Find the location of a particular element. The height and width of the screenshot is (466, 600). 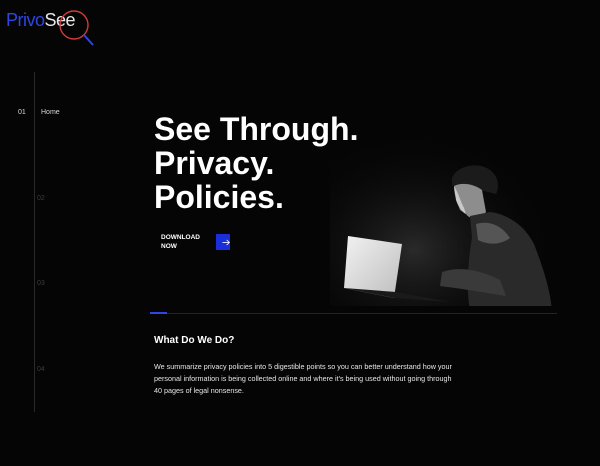

download-now-label: DOWNLOAD NOW is located at coordinates (187, 242).